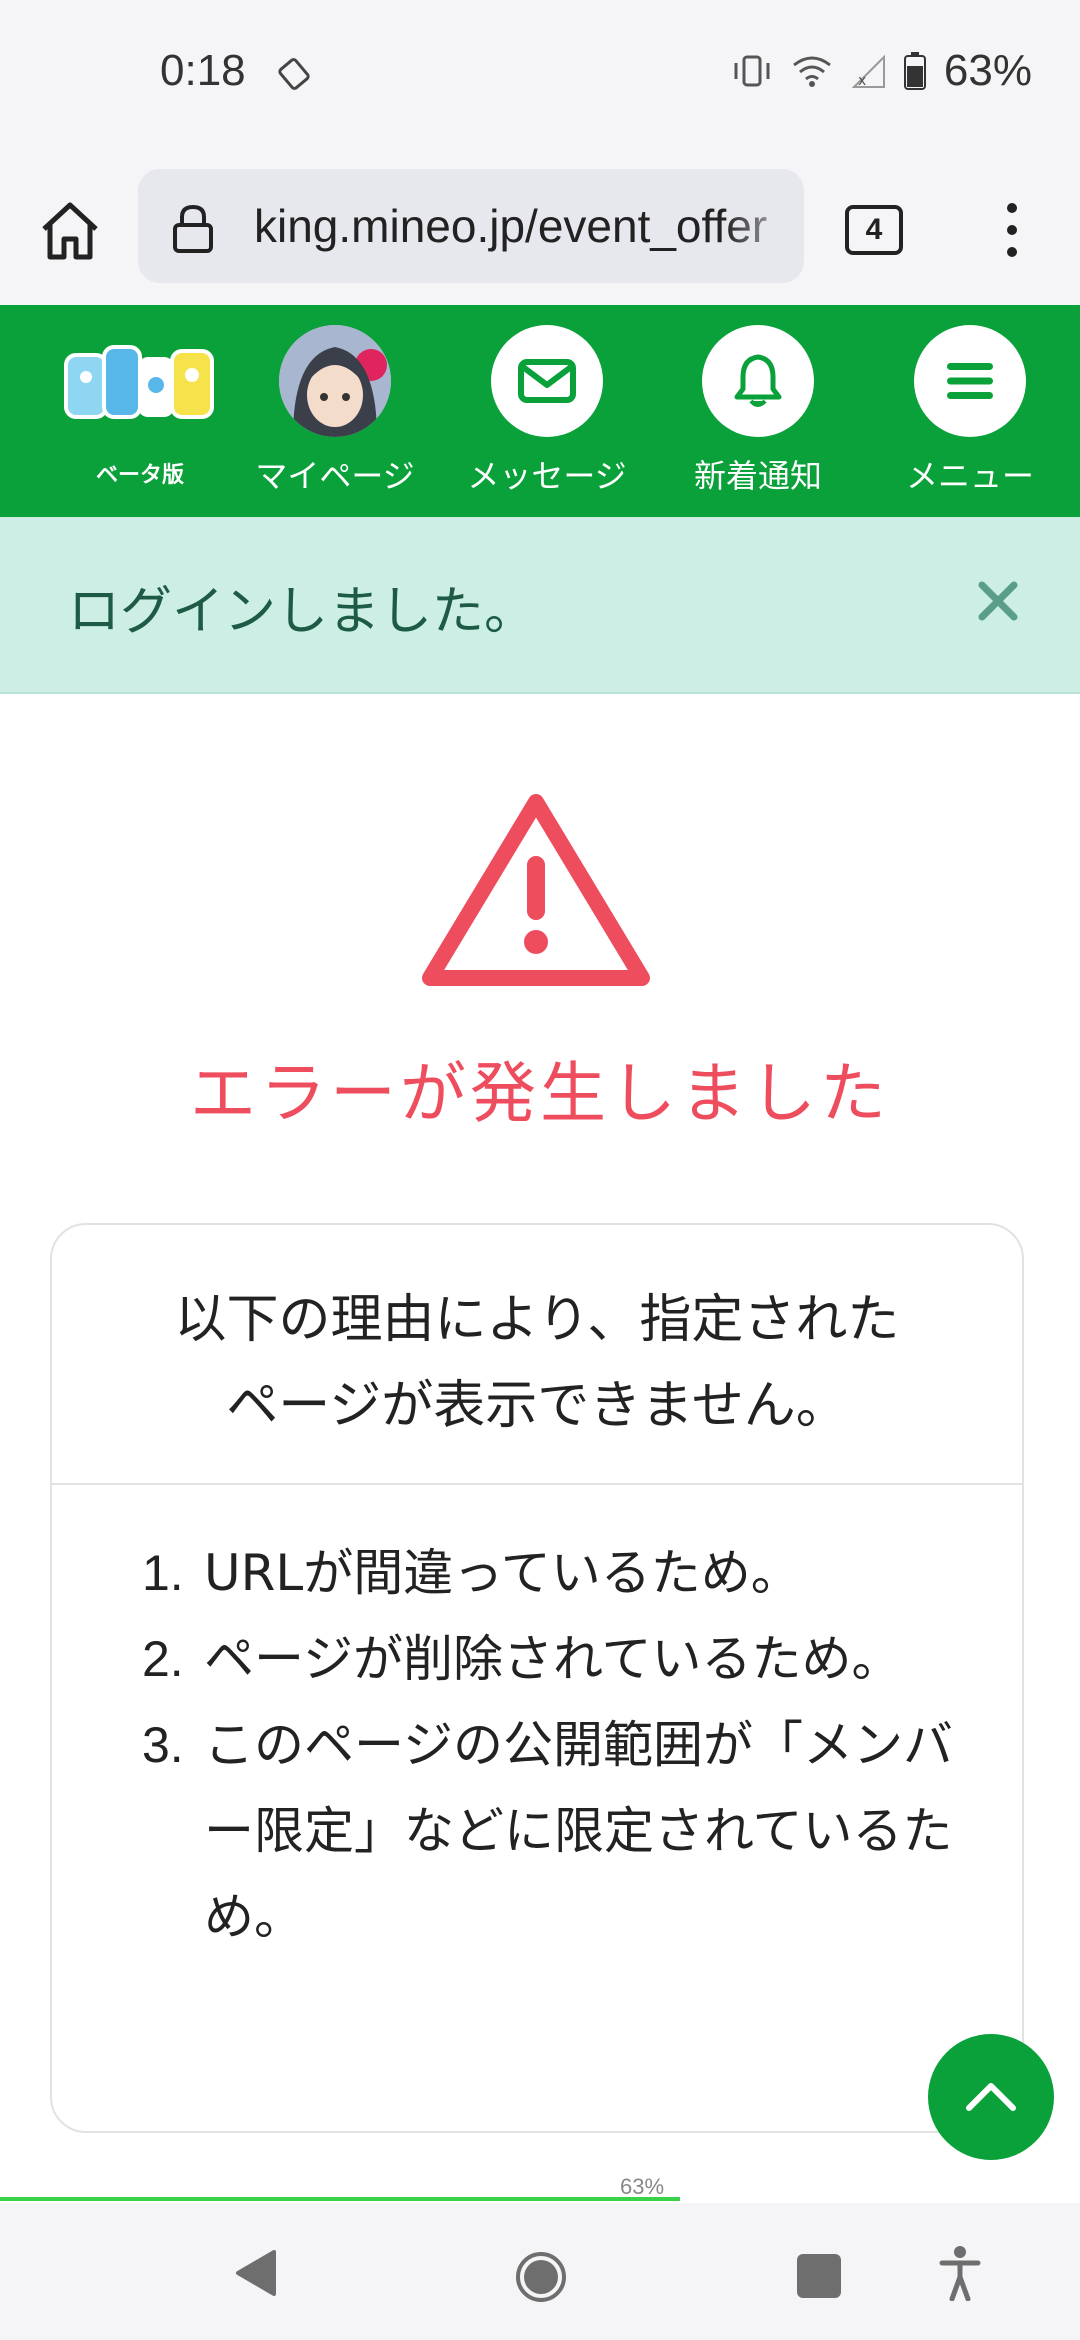 This screenshot has width=1080, height=2340. What do you see at coordinates (340, 2199) in the screenshot?
I see `page-load-progress-bar` at bounding box center [340, 2199].